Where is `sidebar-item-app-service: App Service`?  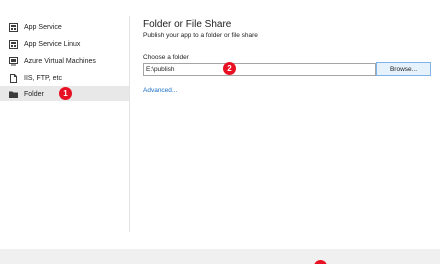 sidebar-item-app-service: App Service is located at coordinates (64, 27).